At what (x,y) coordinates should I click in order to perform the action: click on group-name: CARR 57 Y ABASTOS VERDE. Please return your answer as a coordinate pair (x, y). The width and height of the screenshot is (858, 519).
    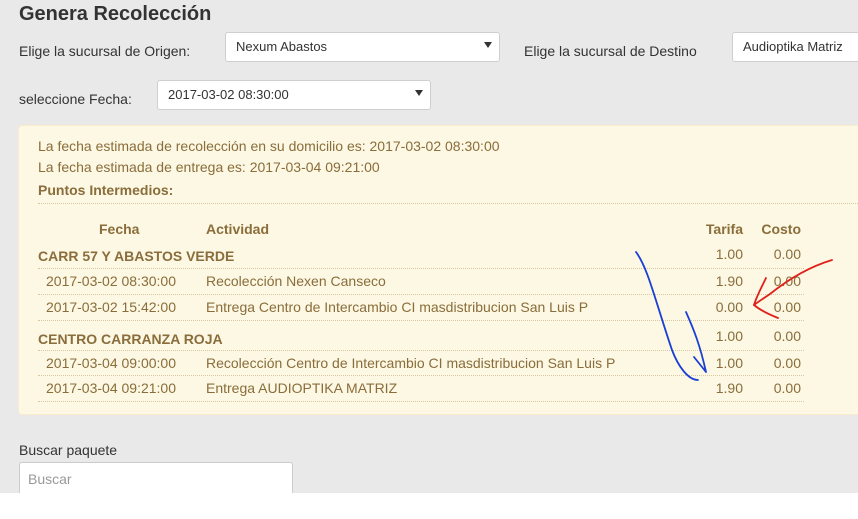
    Looking at the image, I should click on (136, 256).